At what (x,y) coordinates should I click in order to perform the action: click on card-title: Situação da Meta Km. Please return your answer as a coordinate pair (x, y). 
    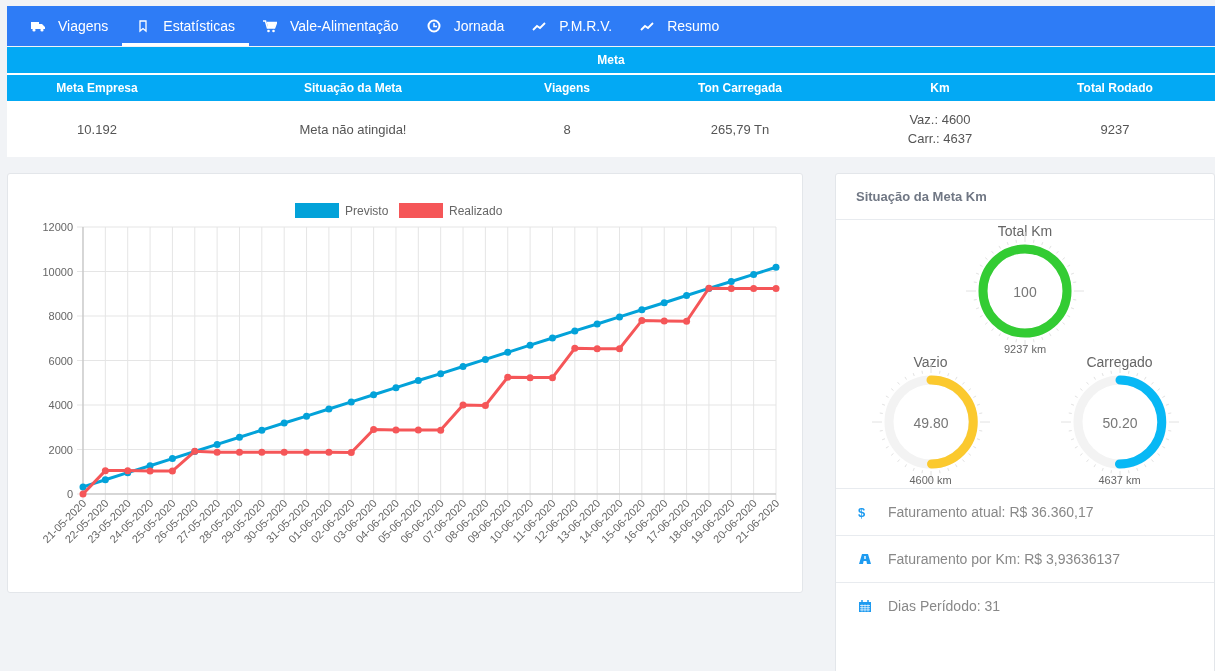
    Looking at the image, I should click on (1025, 197).